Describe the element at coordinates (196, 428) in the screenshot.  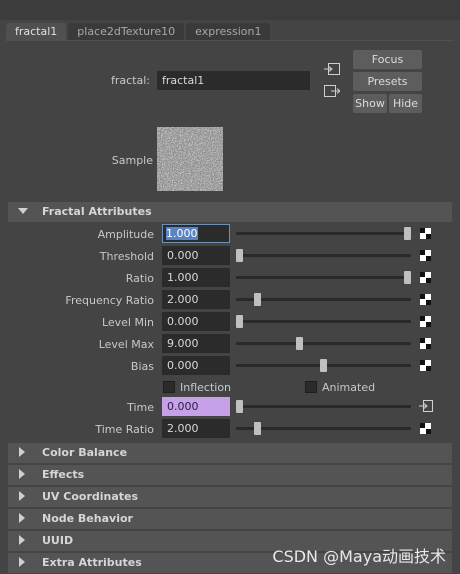
I see `time-ratio-field: 2.000` at that location.